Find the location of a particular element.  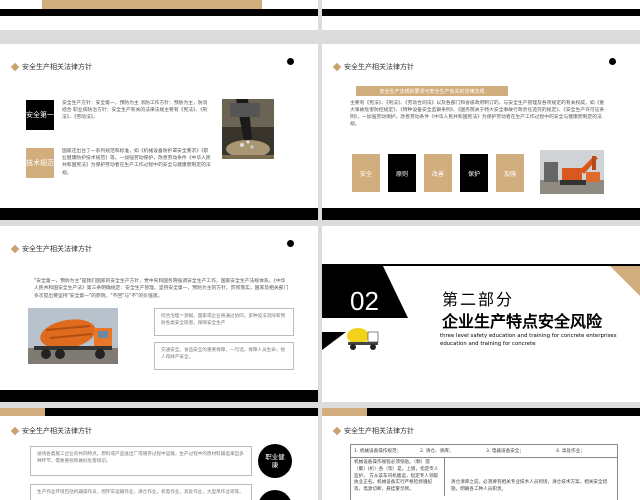

section-number: 02 is located at coordinates (364, 301).